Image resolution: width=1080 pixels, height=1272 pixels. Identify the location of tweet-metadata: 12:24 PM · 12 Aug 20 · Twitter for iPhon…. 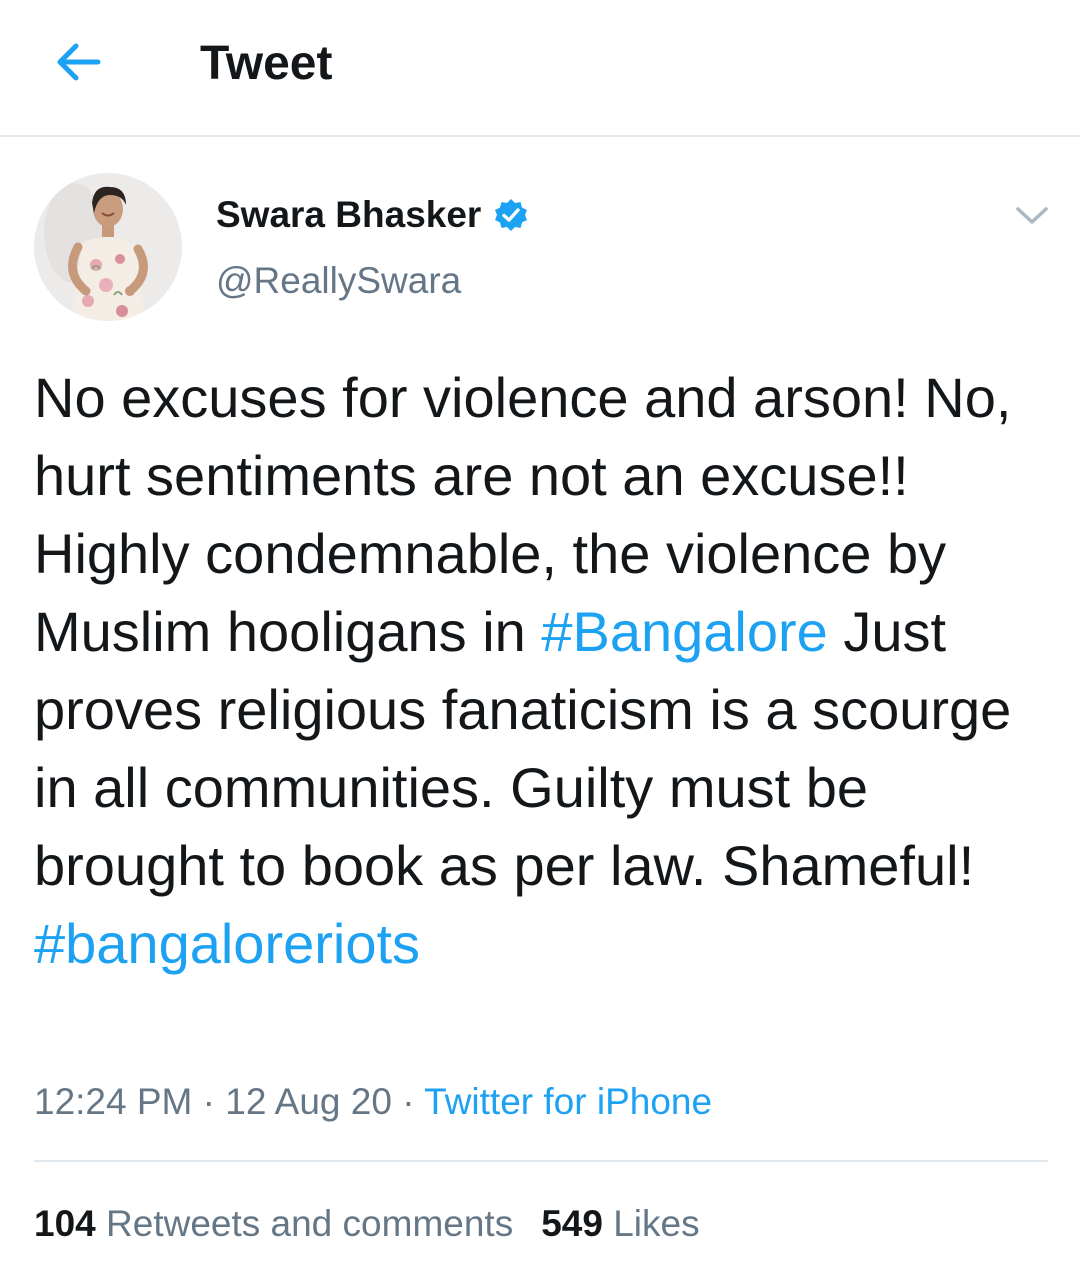
(373, 1102).